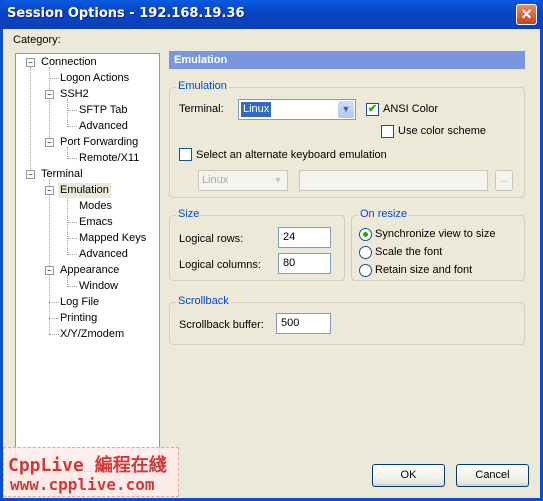 The width and height of the screenshot is (543, 501). What do you see at coordinates (189, 214) in the screenshot?
I see `size-group-title: Size` at bounding box center [189, 214].